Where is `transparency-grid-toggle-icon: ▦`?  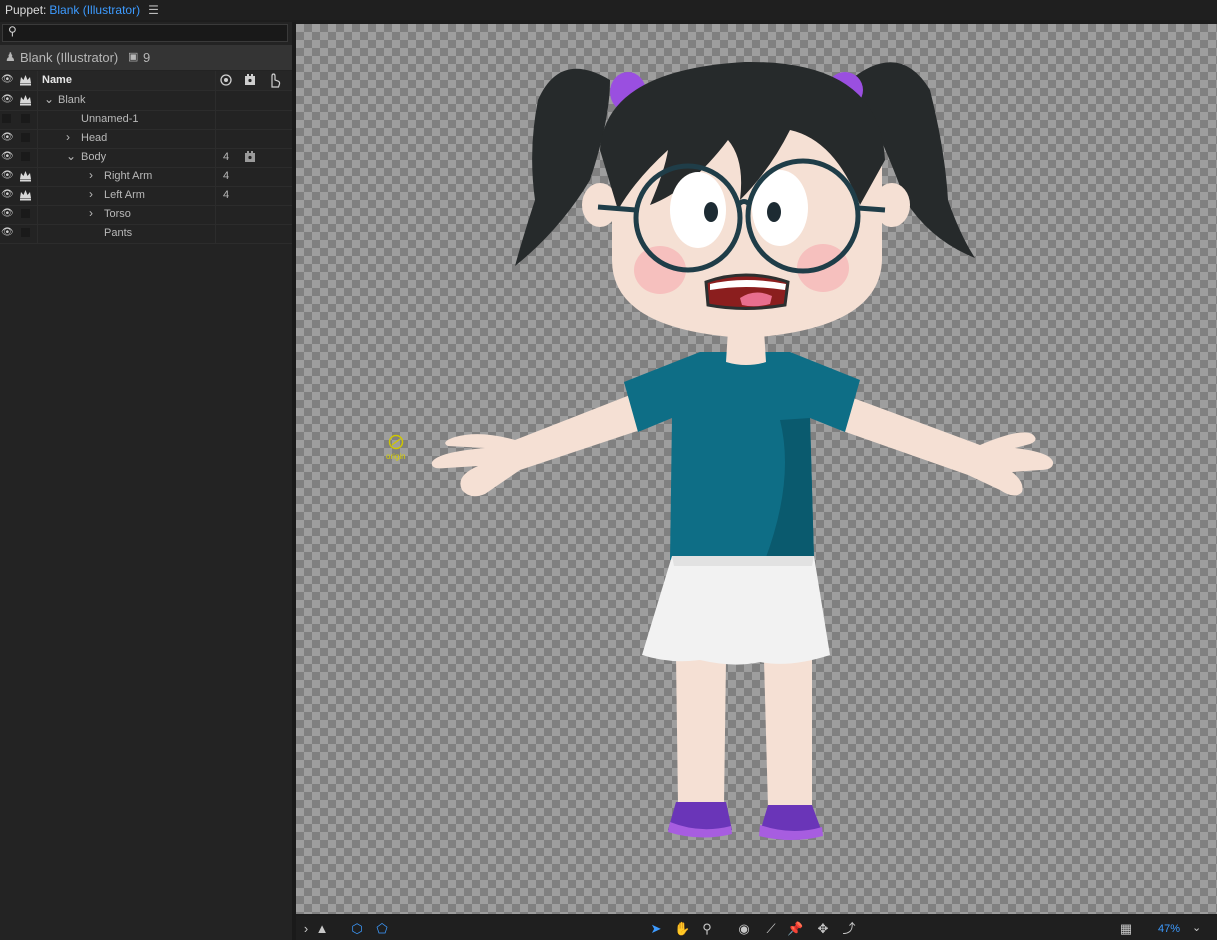
transparency-grid-toggle-icon: ▦ is located at coordinates (1126, 929).